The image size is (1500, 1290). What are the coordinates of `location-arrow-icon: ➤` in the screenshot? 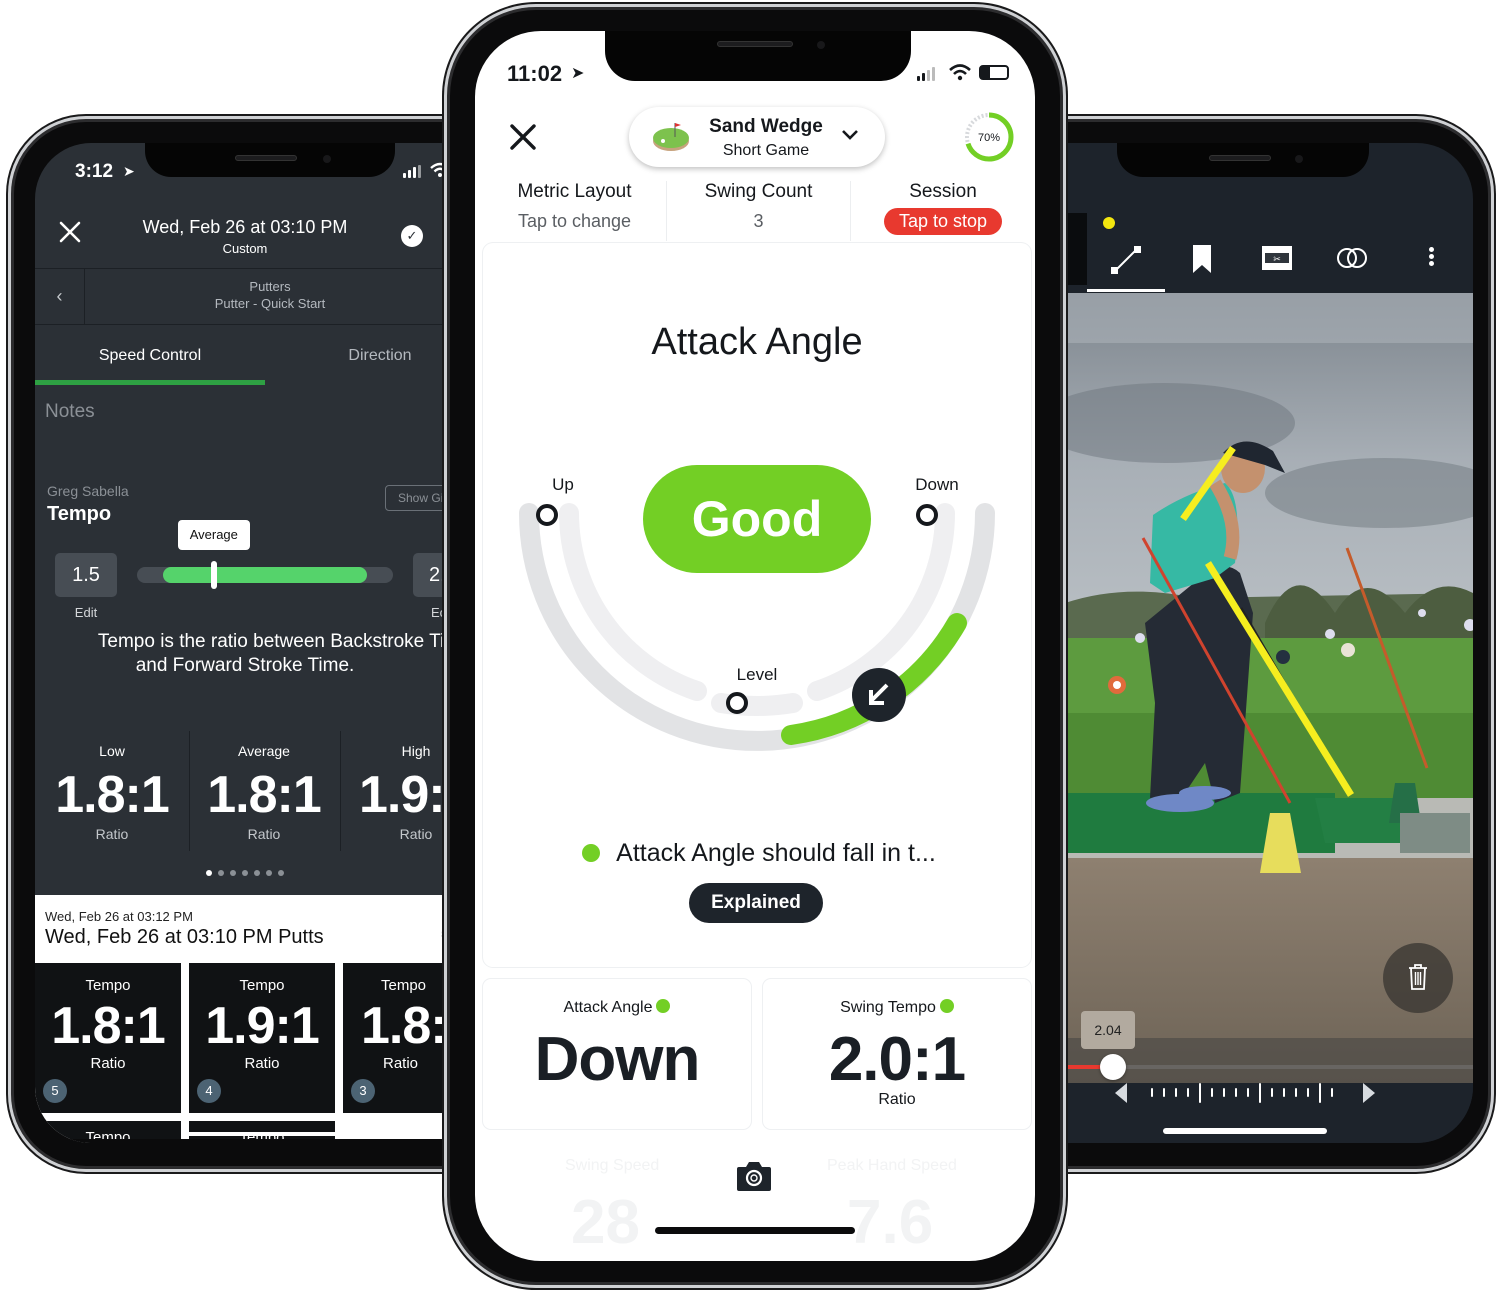 It's located at (129, 171).